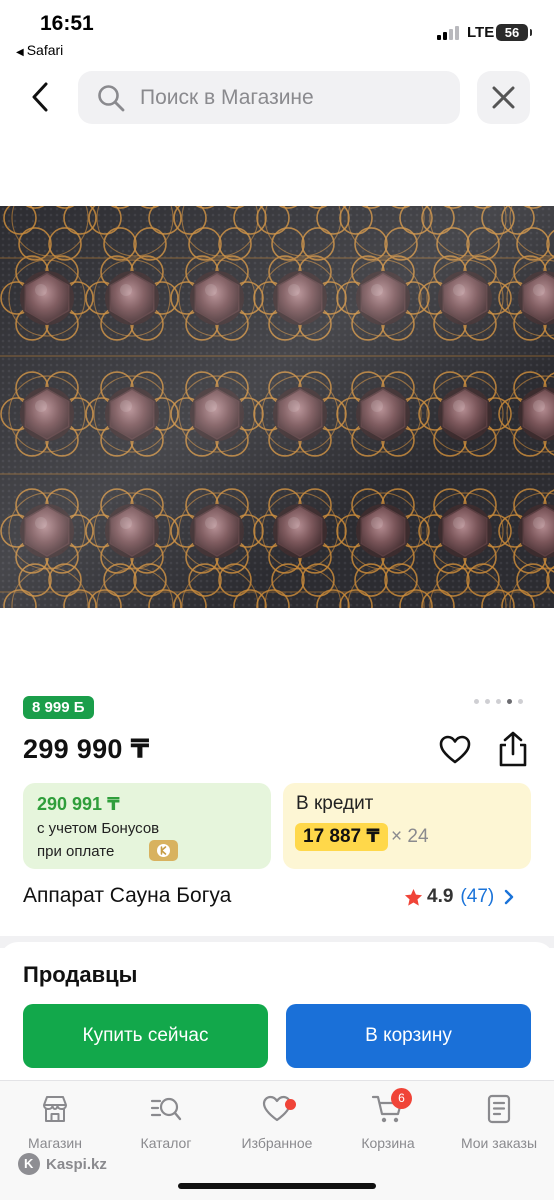  What do you see at coordinates (449, 33) in the screenshot?
I see `signal-icon` at bounding box center [449, 33].